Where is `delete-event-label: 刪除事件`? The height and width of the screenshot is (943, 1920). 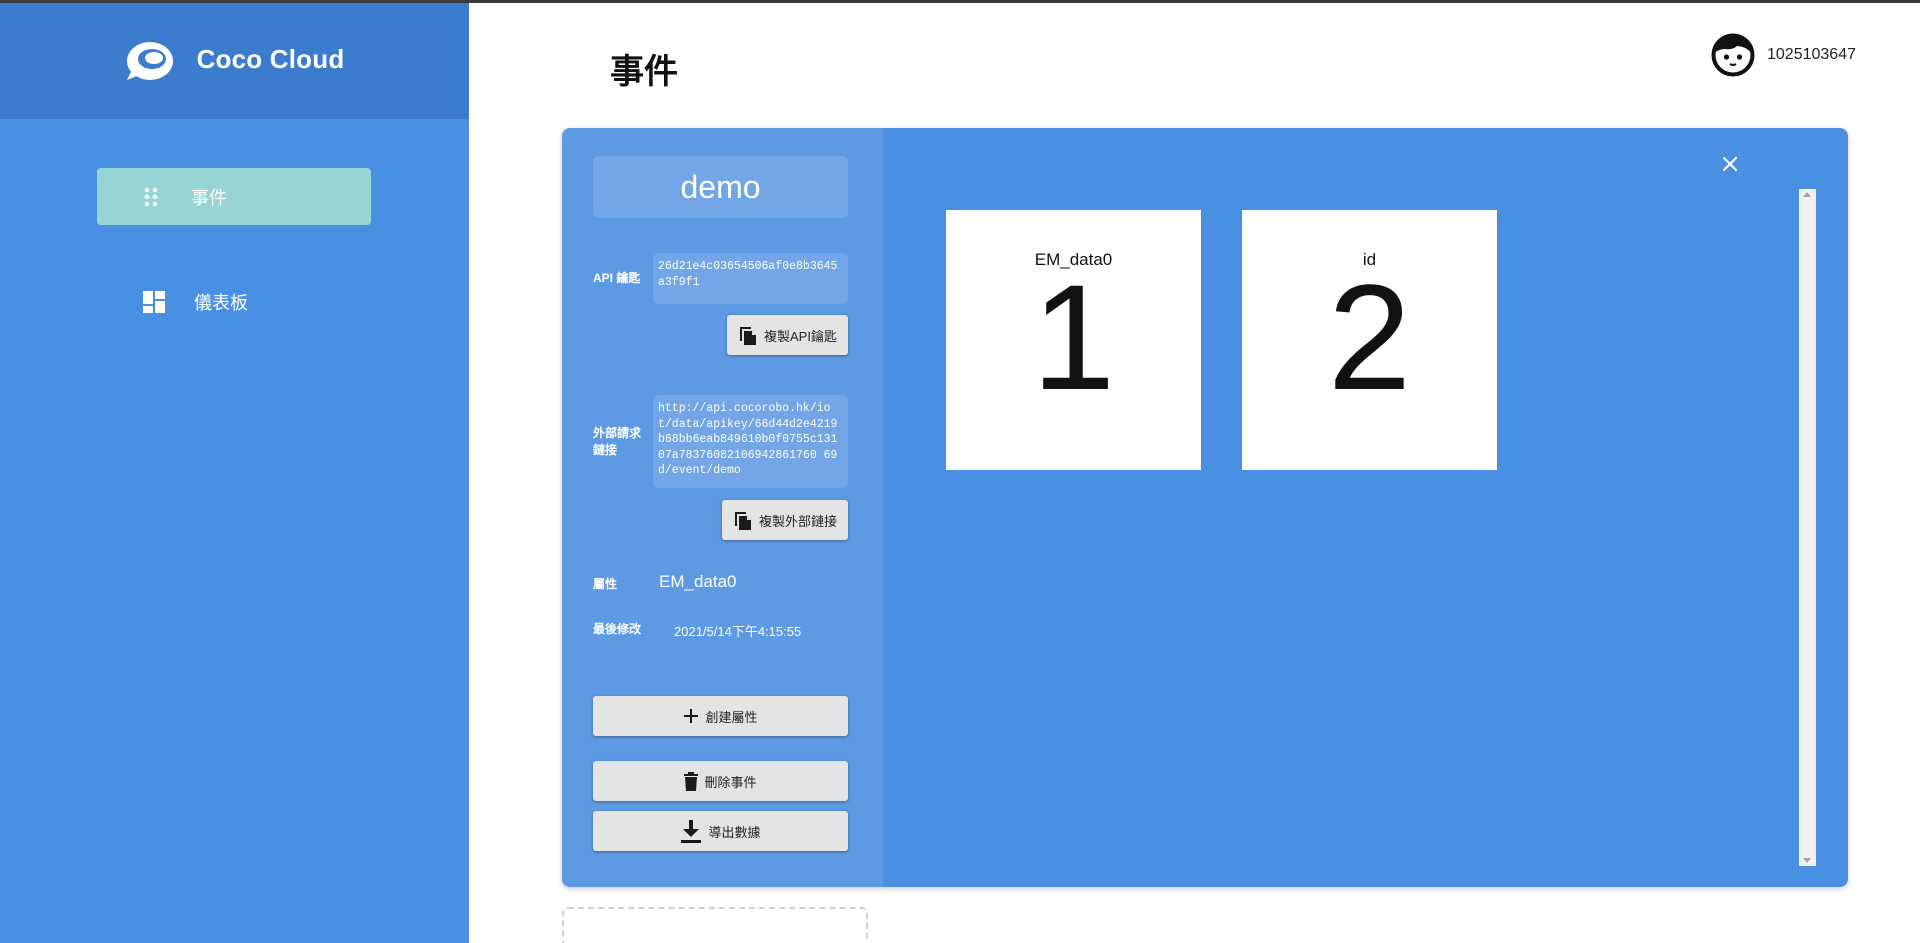
delete-event-label: 刪除事件 is located at coordinates (730, 782).